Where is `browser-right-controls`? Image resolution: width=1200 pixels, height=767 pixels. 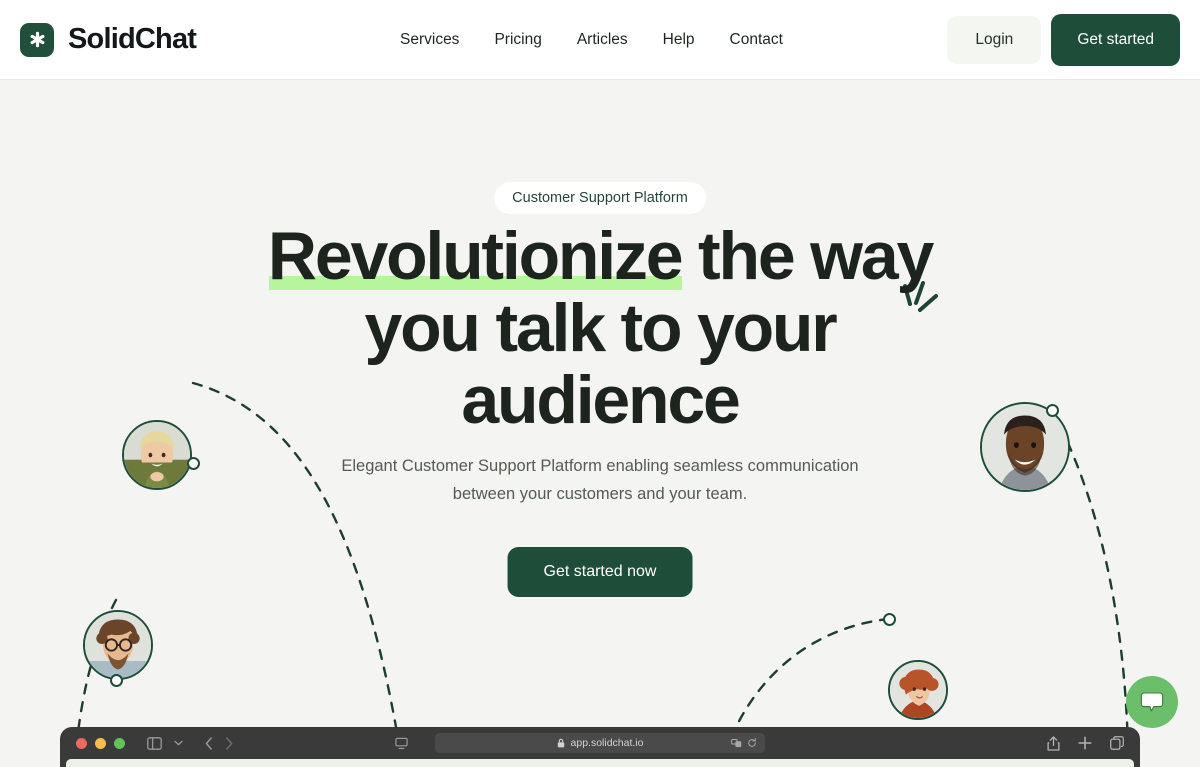
browser-right-controls is located at coordinates (1085, 743).